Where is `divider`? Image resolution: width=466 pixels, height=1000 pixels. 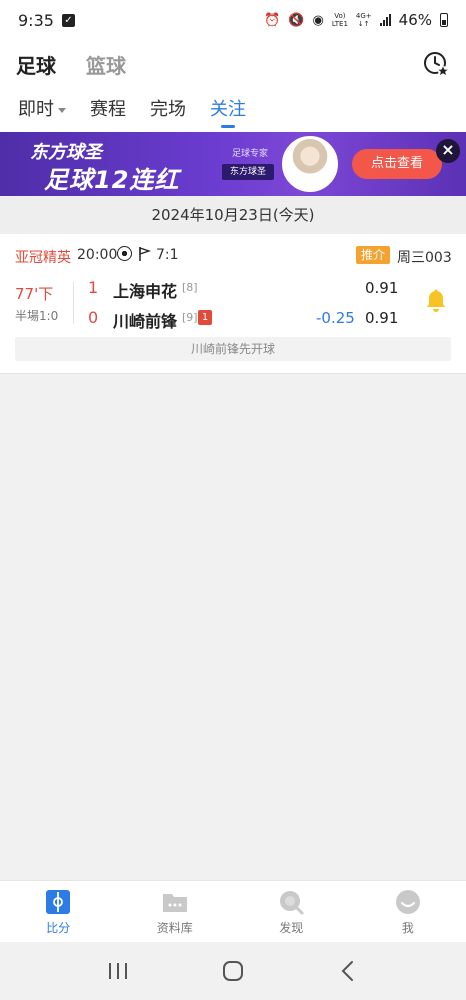 divider is located at coordinates (73, 303).